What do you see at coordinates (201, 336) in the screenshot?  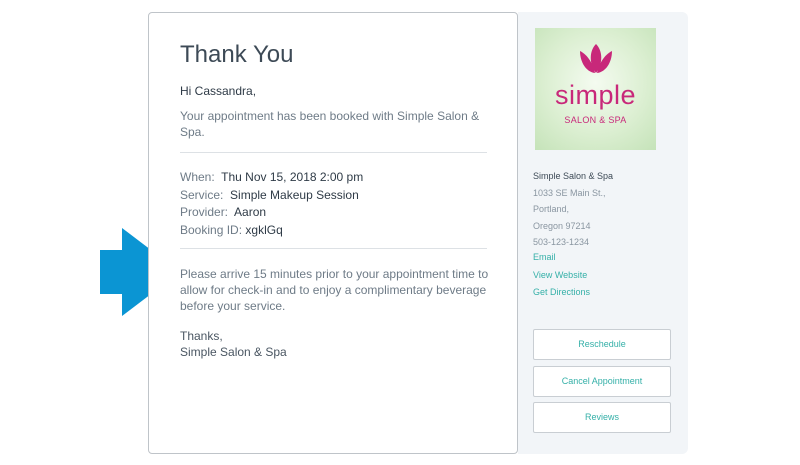 I see `signoff-thanks: Thanks,` at bounding box center [201, 336].